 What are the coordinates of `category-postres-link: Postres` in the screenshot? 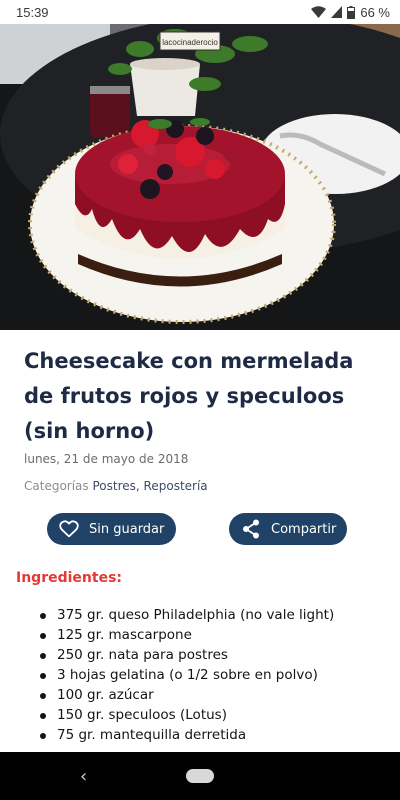 It's located at (113, 486).